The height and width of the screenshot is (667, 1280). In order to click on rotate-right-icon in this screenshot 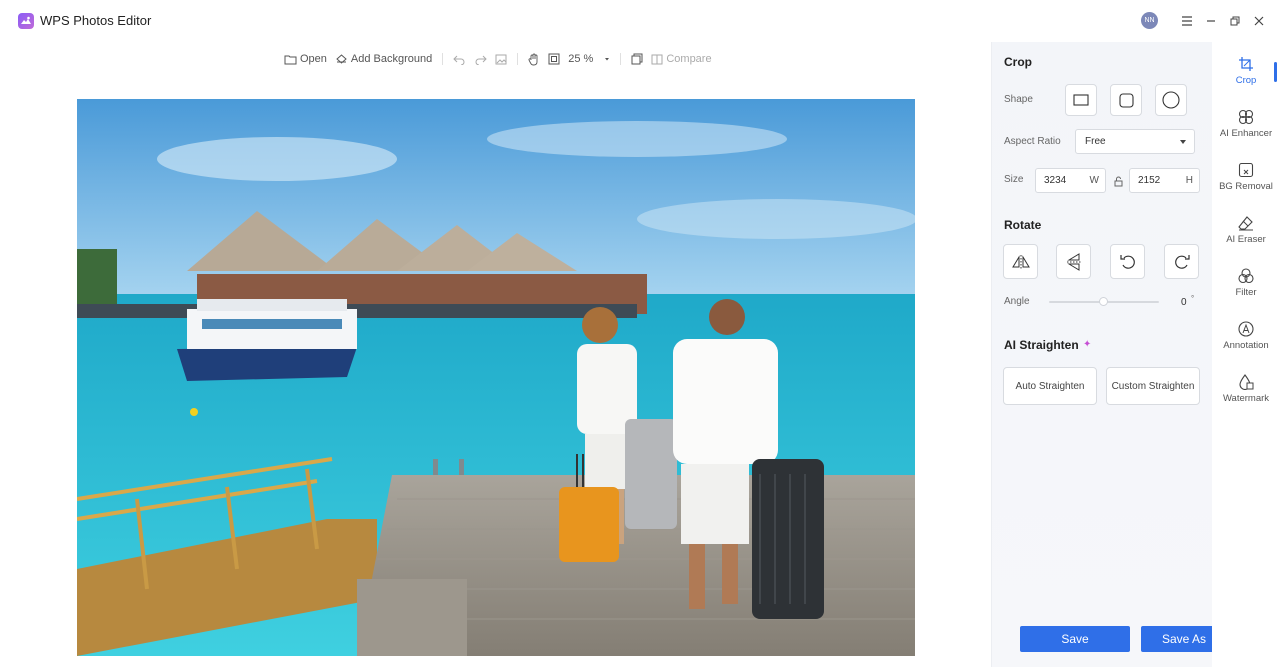, I will do `click(1182, 261)`.